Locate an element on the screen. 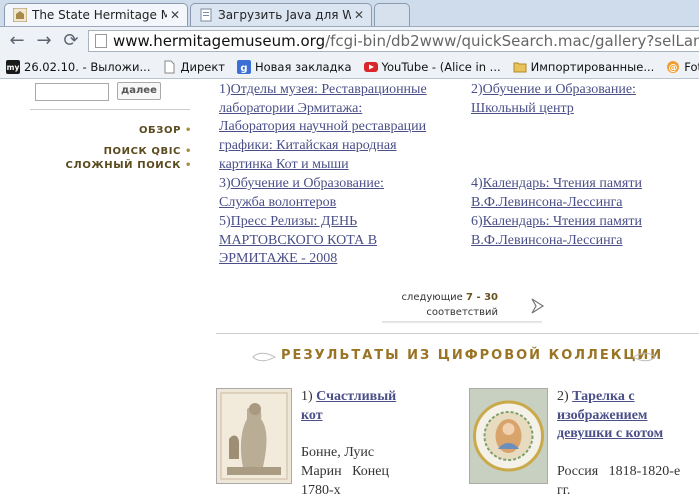 This screenshot has width=699, height=504. folder-icon is located at coordinates (520, 67).